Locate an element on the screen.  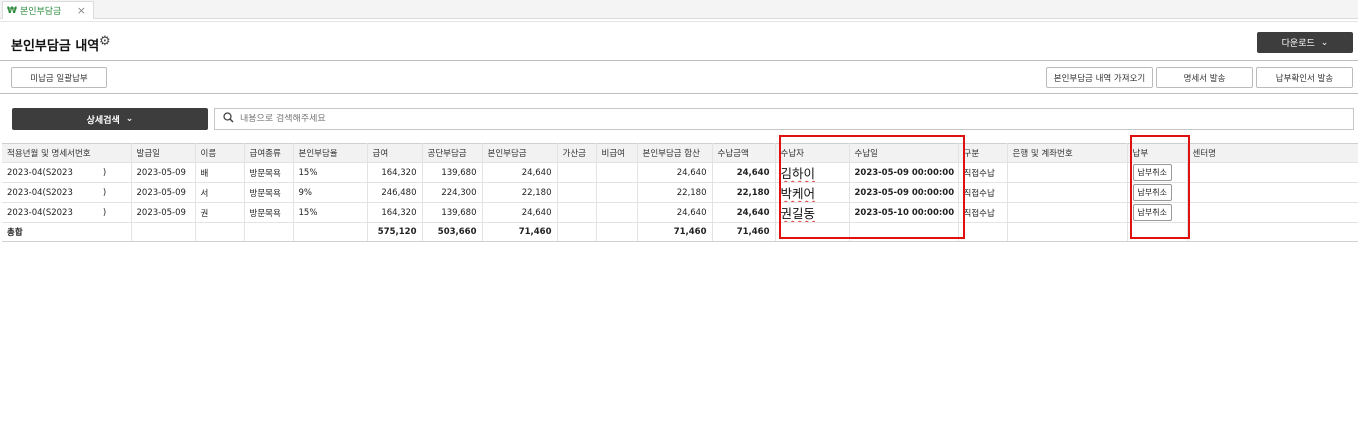
total-label: 총합 is located at coordinates (67, 232).